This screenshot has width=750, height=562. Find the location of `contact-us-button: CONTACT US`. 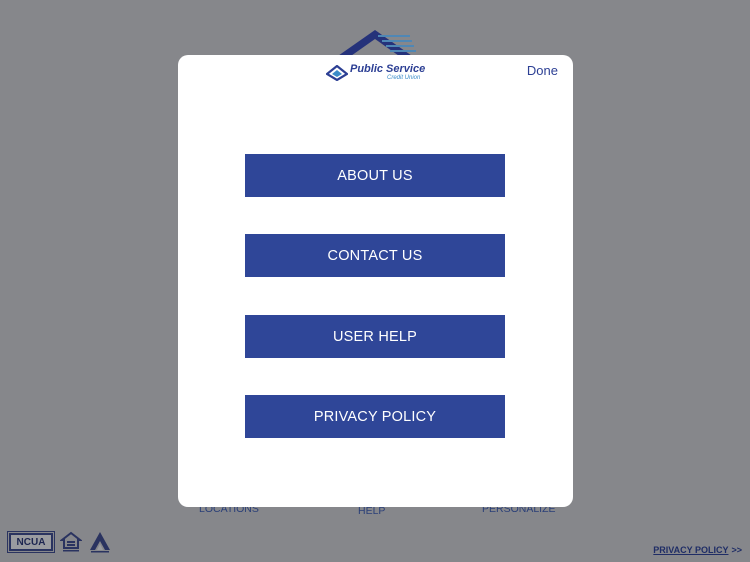

contact-us-button: CONTACT US is located at coordinates (375, 255).